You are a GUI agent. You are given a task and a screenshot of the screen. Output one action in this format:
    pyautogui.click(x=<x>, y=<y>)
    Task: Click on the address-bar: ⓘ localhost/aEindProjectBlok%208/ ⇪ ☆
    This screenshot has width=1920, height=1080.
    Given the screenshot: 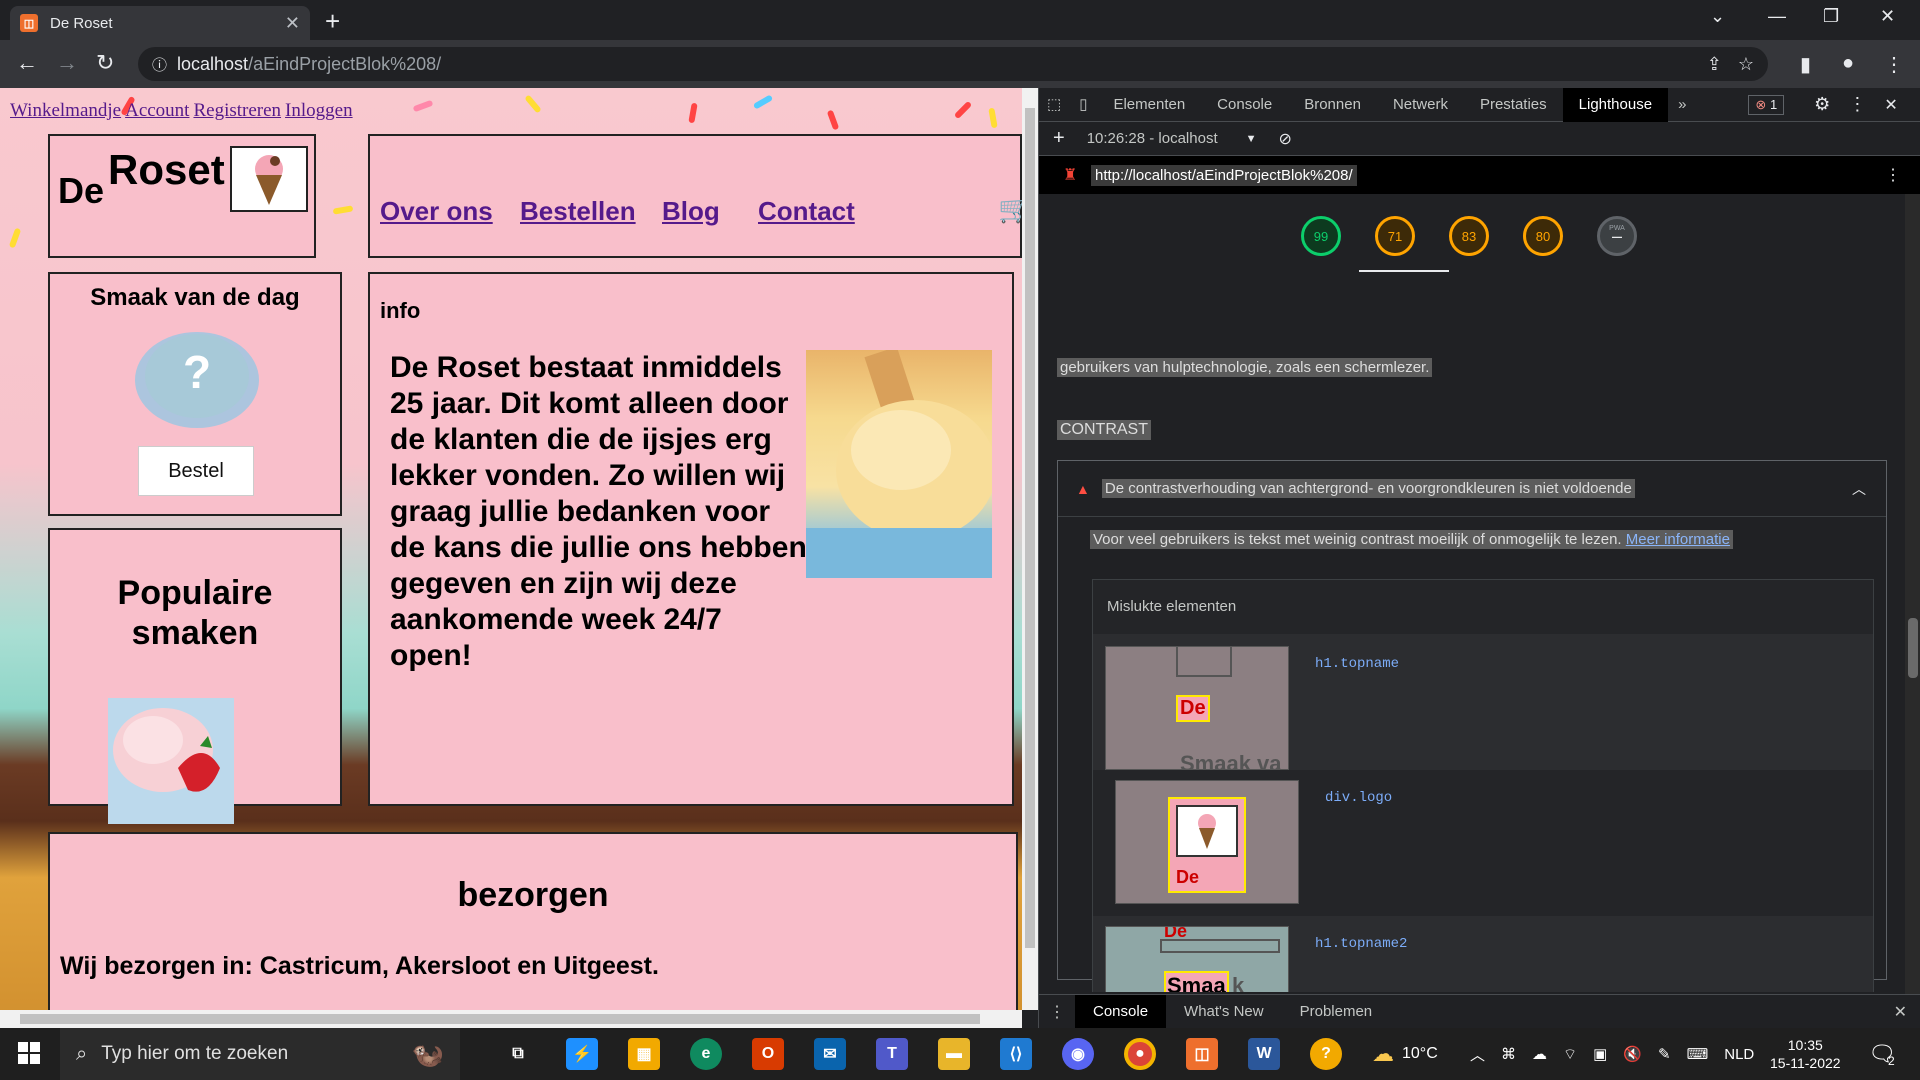 What is the action you would take?
    pyautogui.click(x=953, y=64)
    